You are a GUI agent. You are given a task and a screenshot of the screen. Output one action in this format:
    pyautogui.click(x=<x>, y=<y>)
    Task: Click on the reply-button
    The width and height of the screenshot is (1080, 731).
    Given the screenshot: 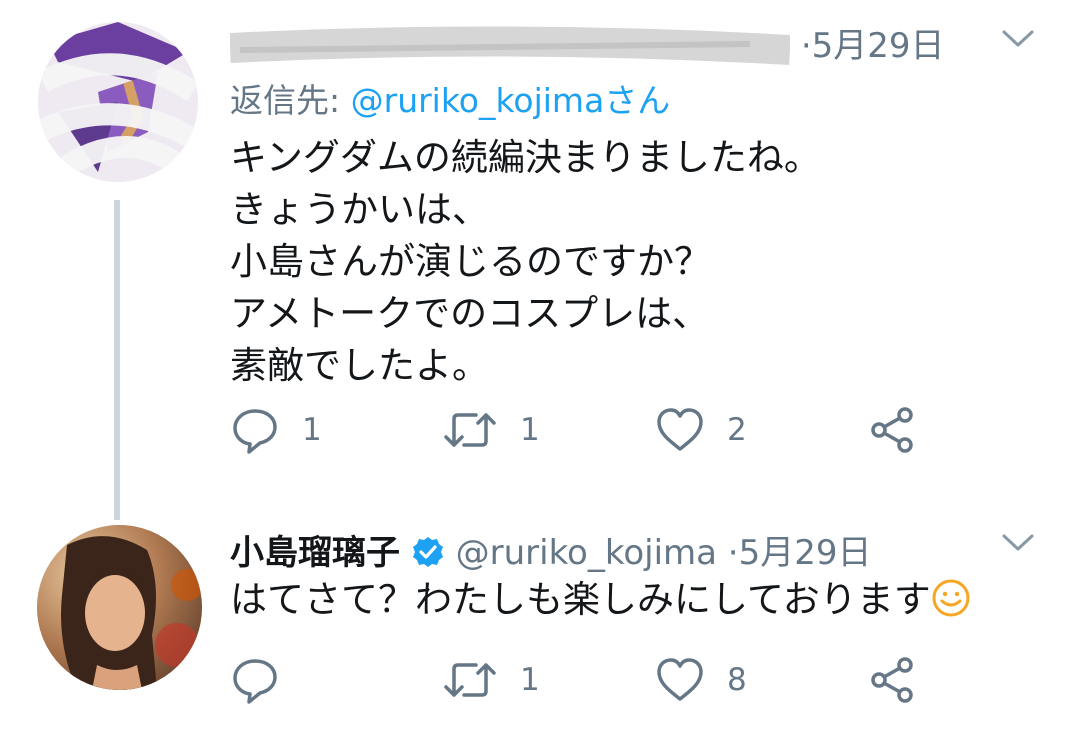 What is the action you would take?
    pyautogui.click(x=266, y=680)
    